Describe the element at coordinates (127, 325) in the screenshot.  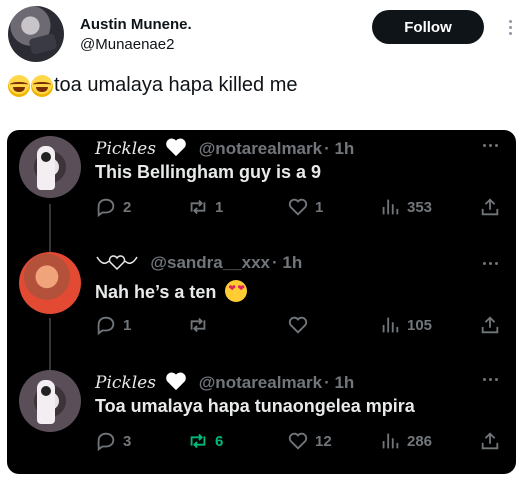
I see `reply-count: 1` at that location.